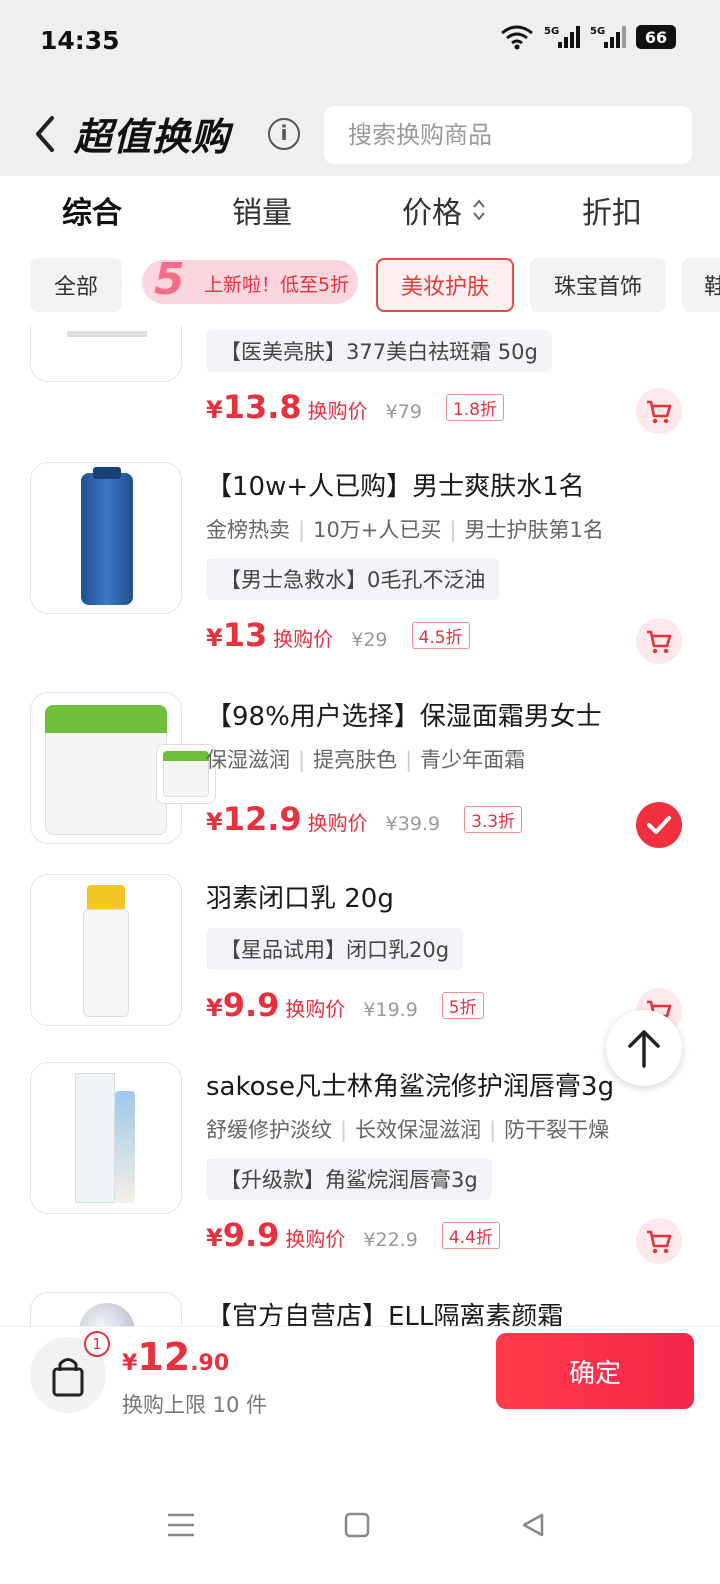  Describe the element at coordinates (470, 1235) in the screenshot. I see `discount-badge: 4.4折` at that location.